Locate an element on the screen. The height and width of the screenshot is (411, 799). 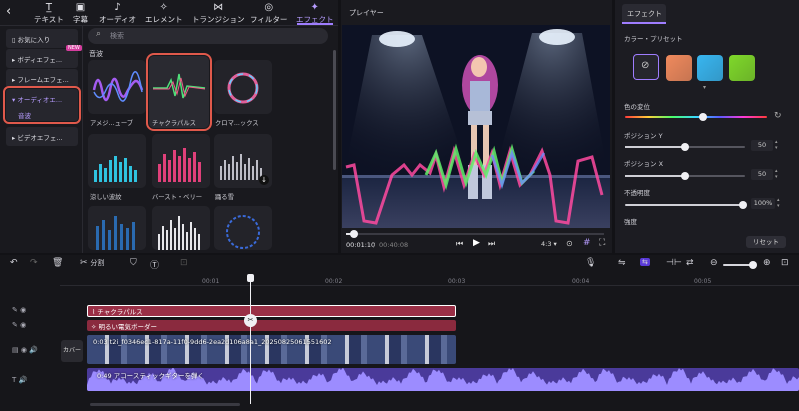
tab-filter: ◎ フィルター is located at coordinates (268, 13).